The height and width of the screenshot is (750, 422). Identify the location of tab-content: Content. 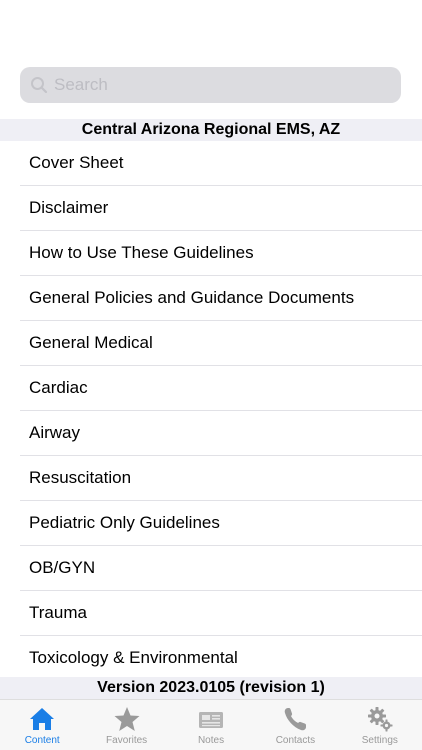
(42, 725).